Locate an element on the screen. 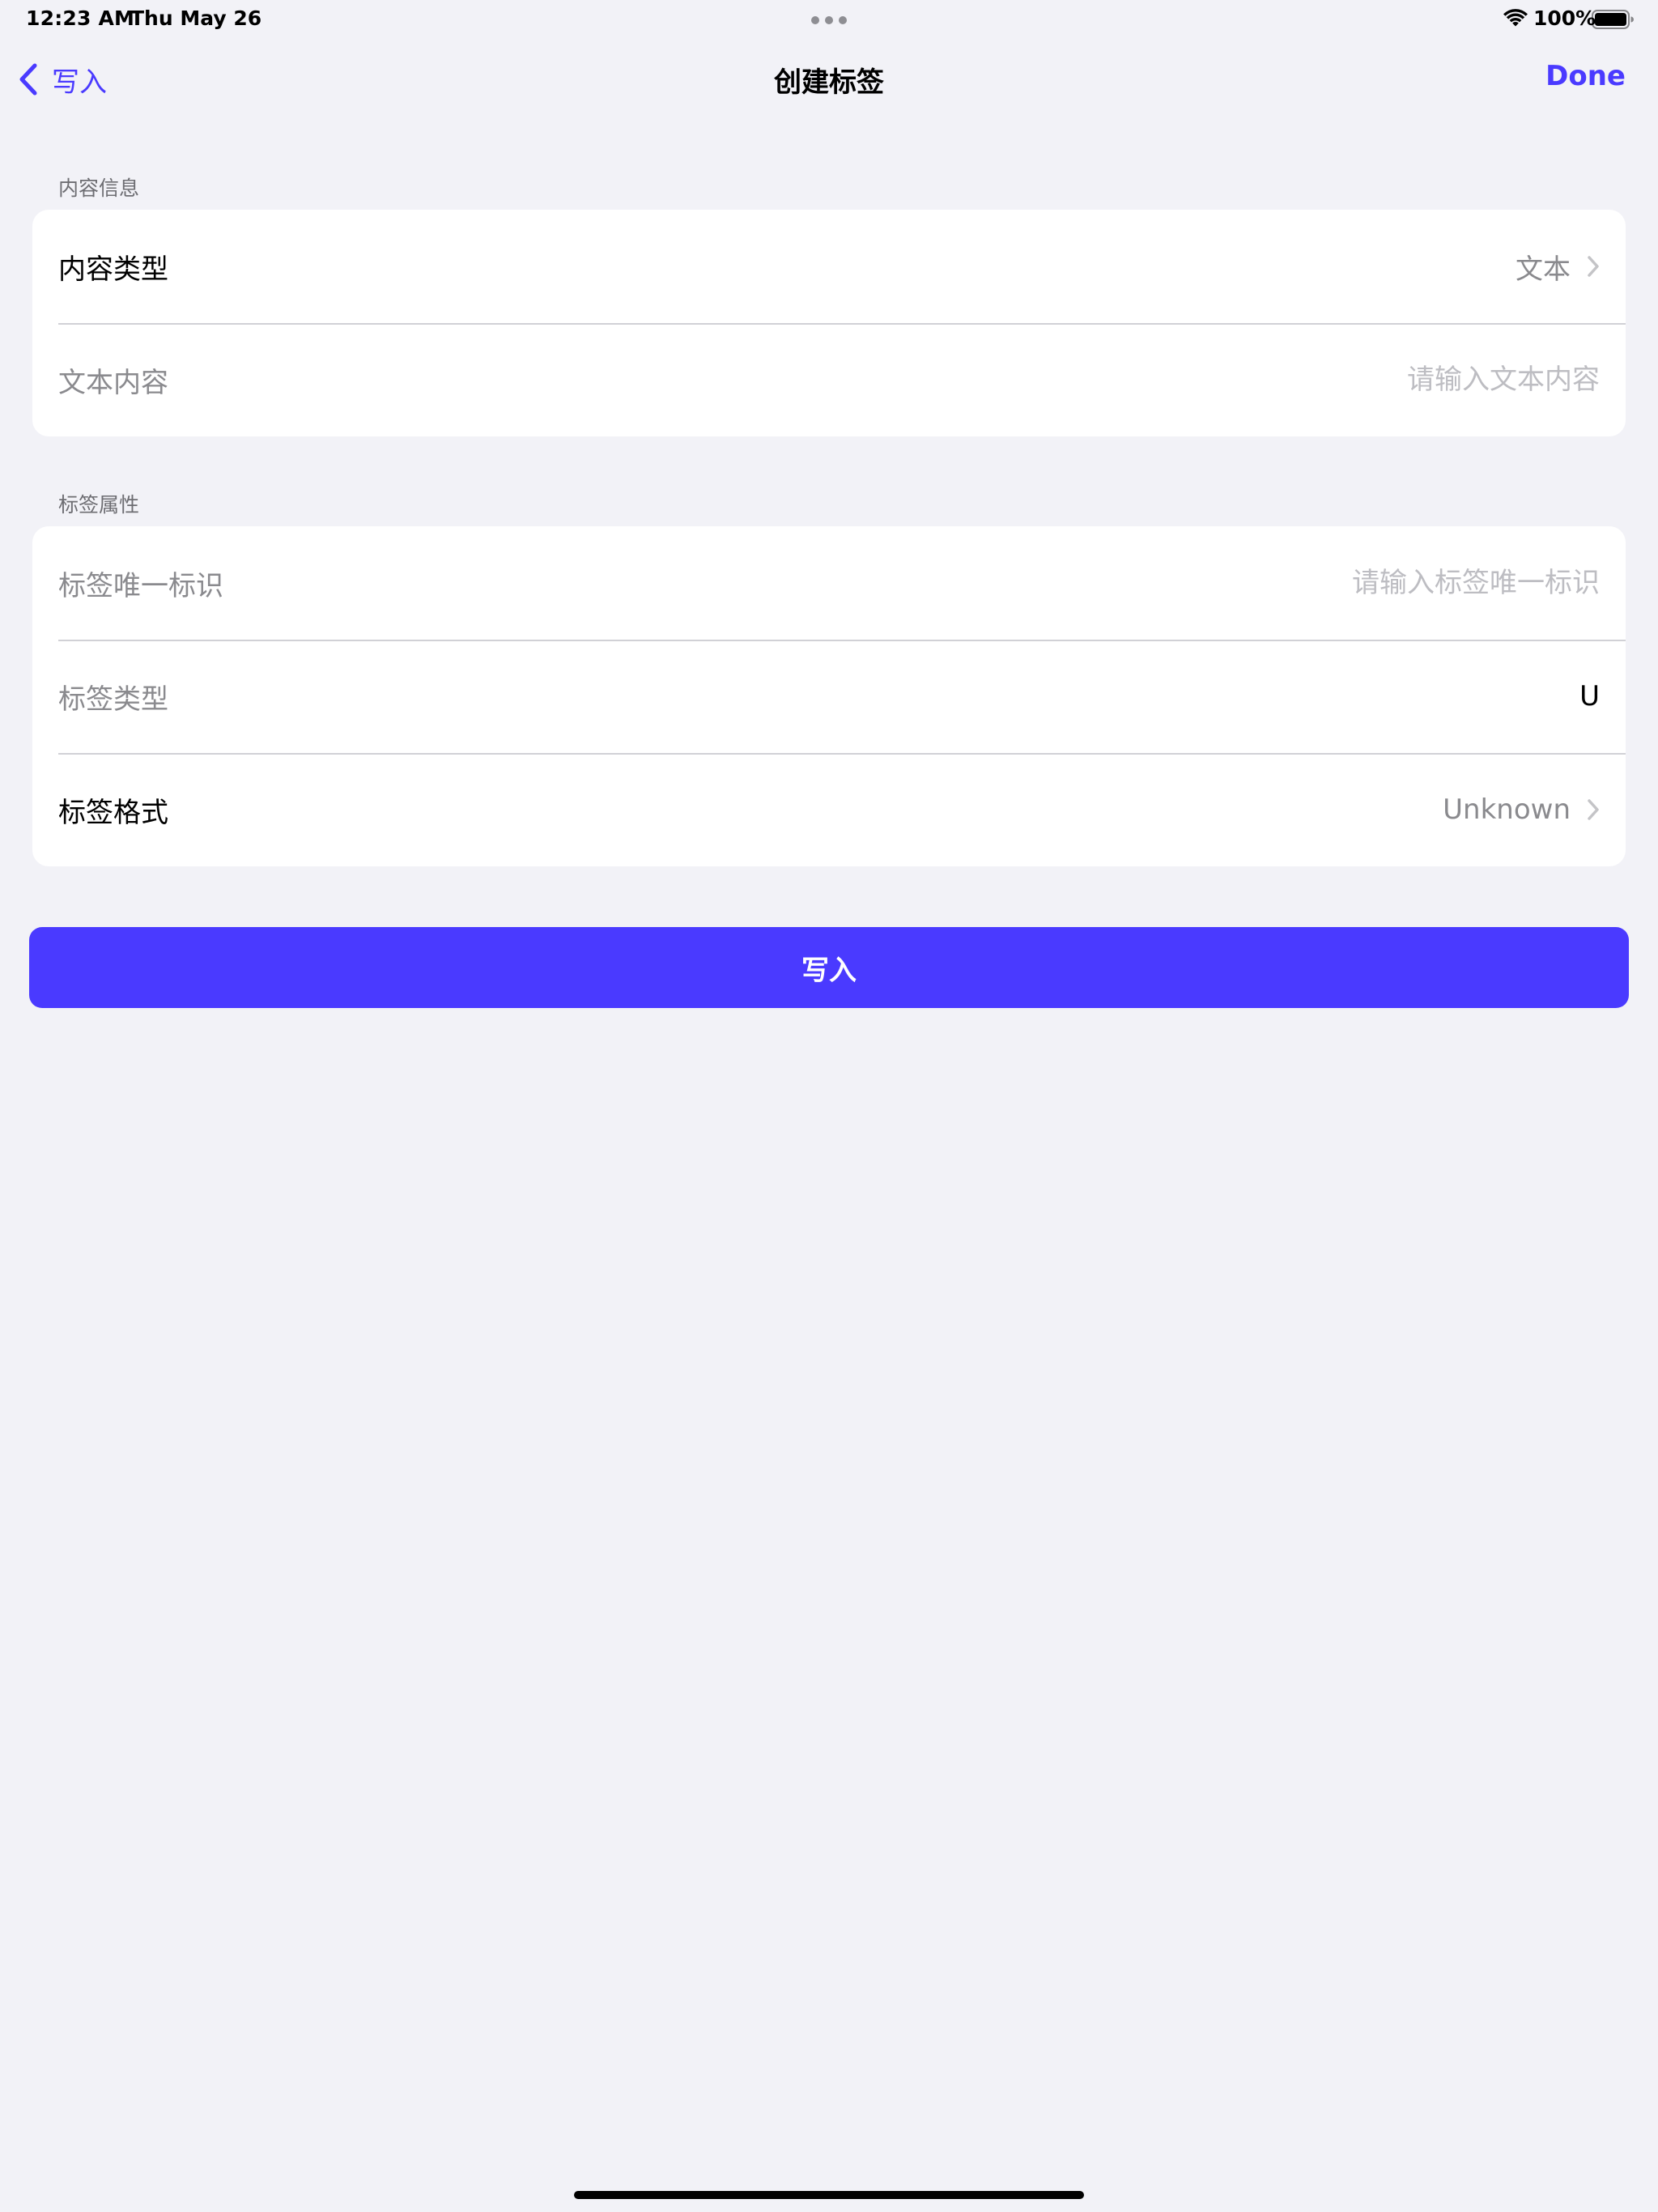 This screenshot has width=1658, height=2212. tag-attributes-group: 标签唯一标识 标签类型 U 标签格式 Unknown is located at coordinates (829, 696).